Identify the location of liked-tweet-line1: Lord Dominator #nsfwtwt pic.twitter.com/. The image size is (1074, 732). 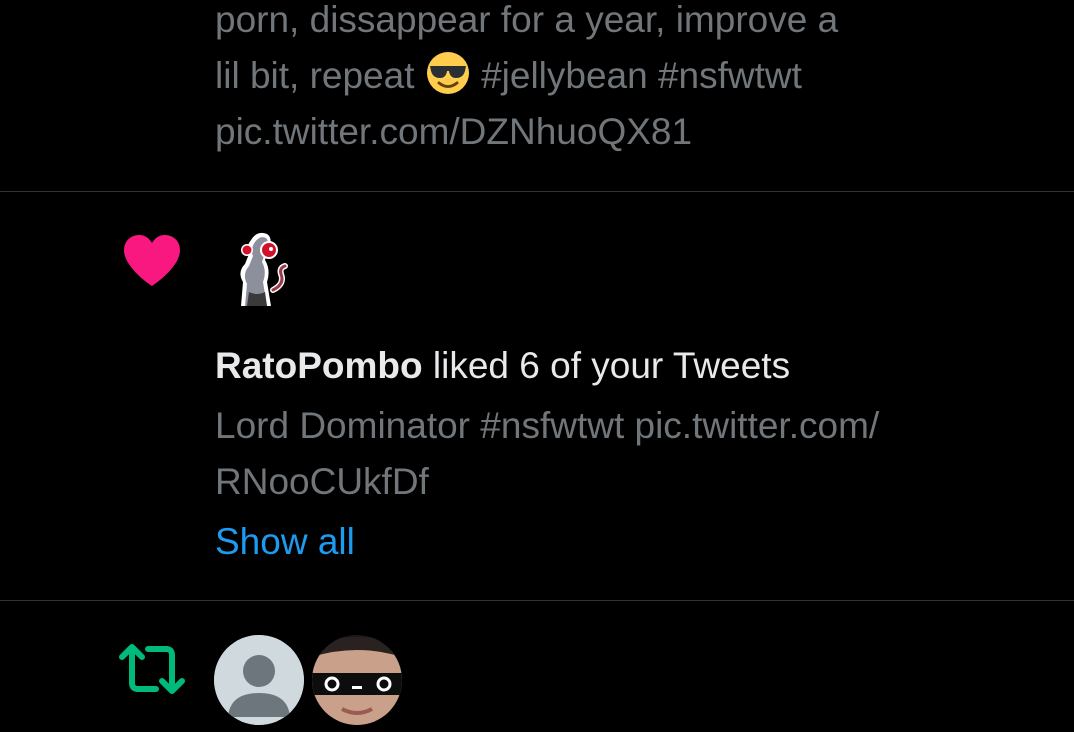
(547, 425).